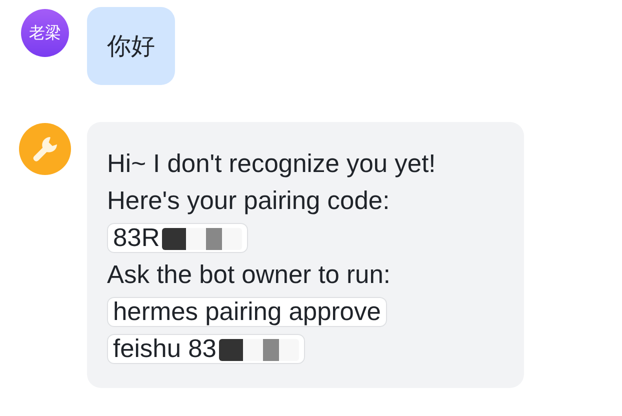  I want to click on inline-code: 83R, so click(177, 238).